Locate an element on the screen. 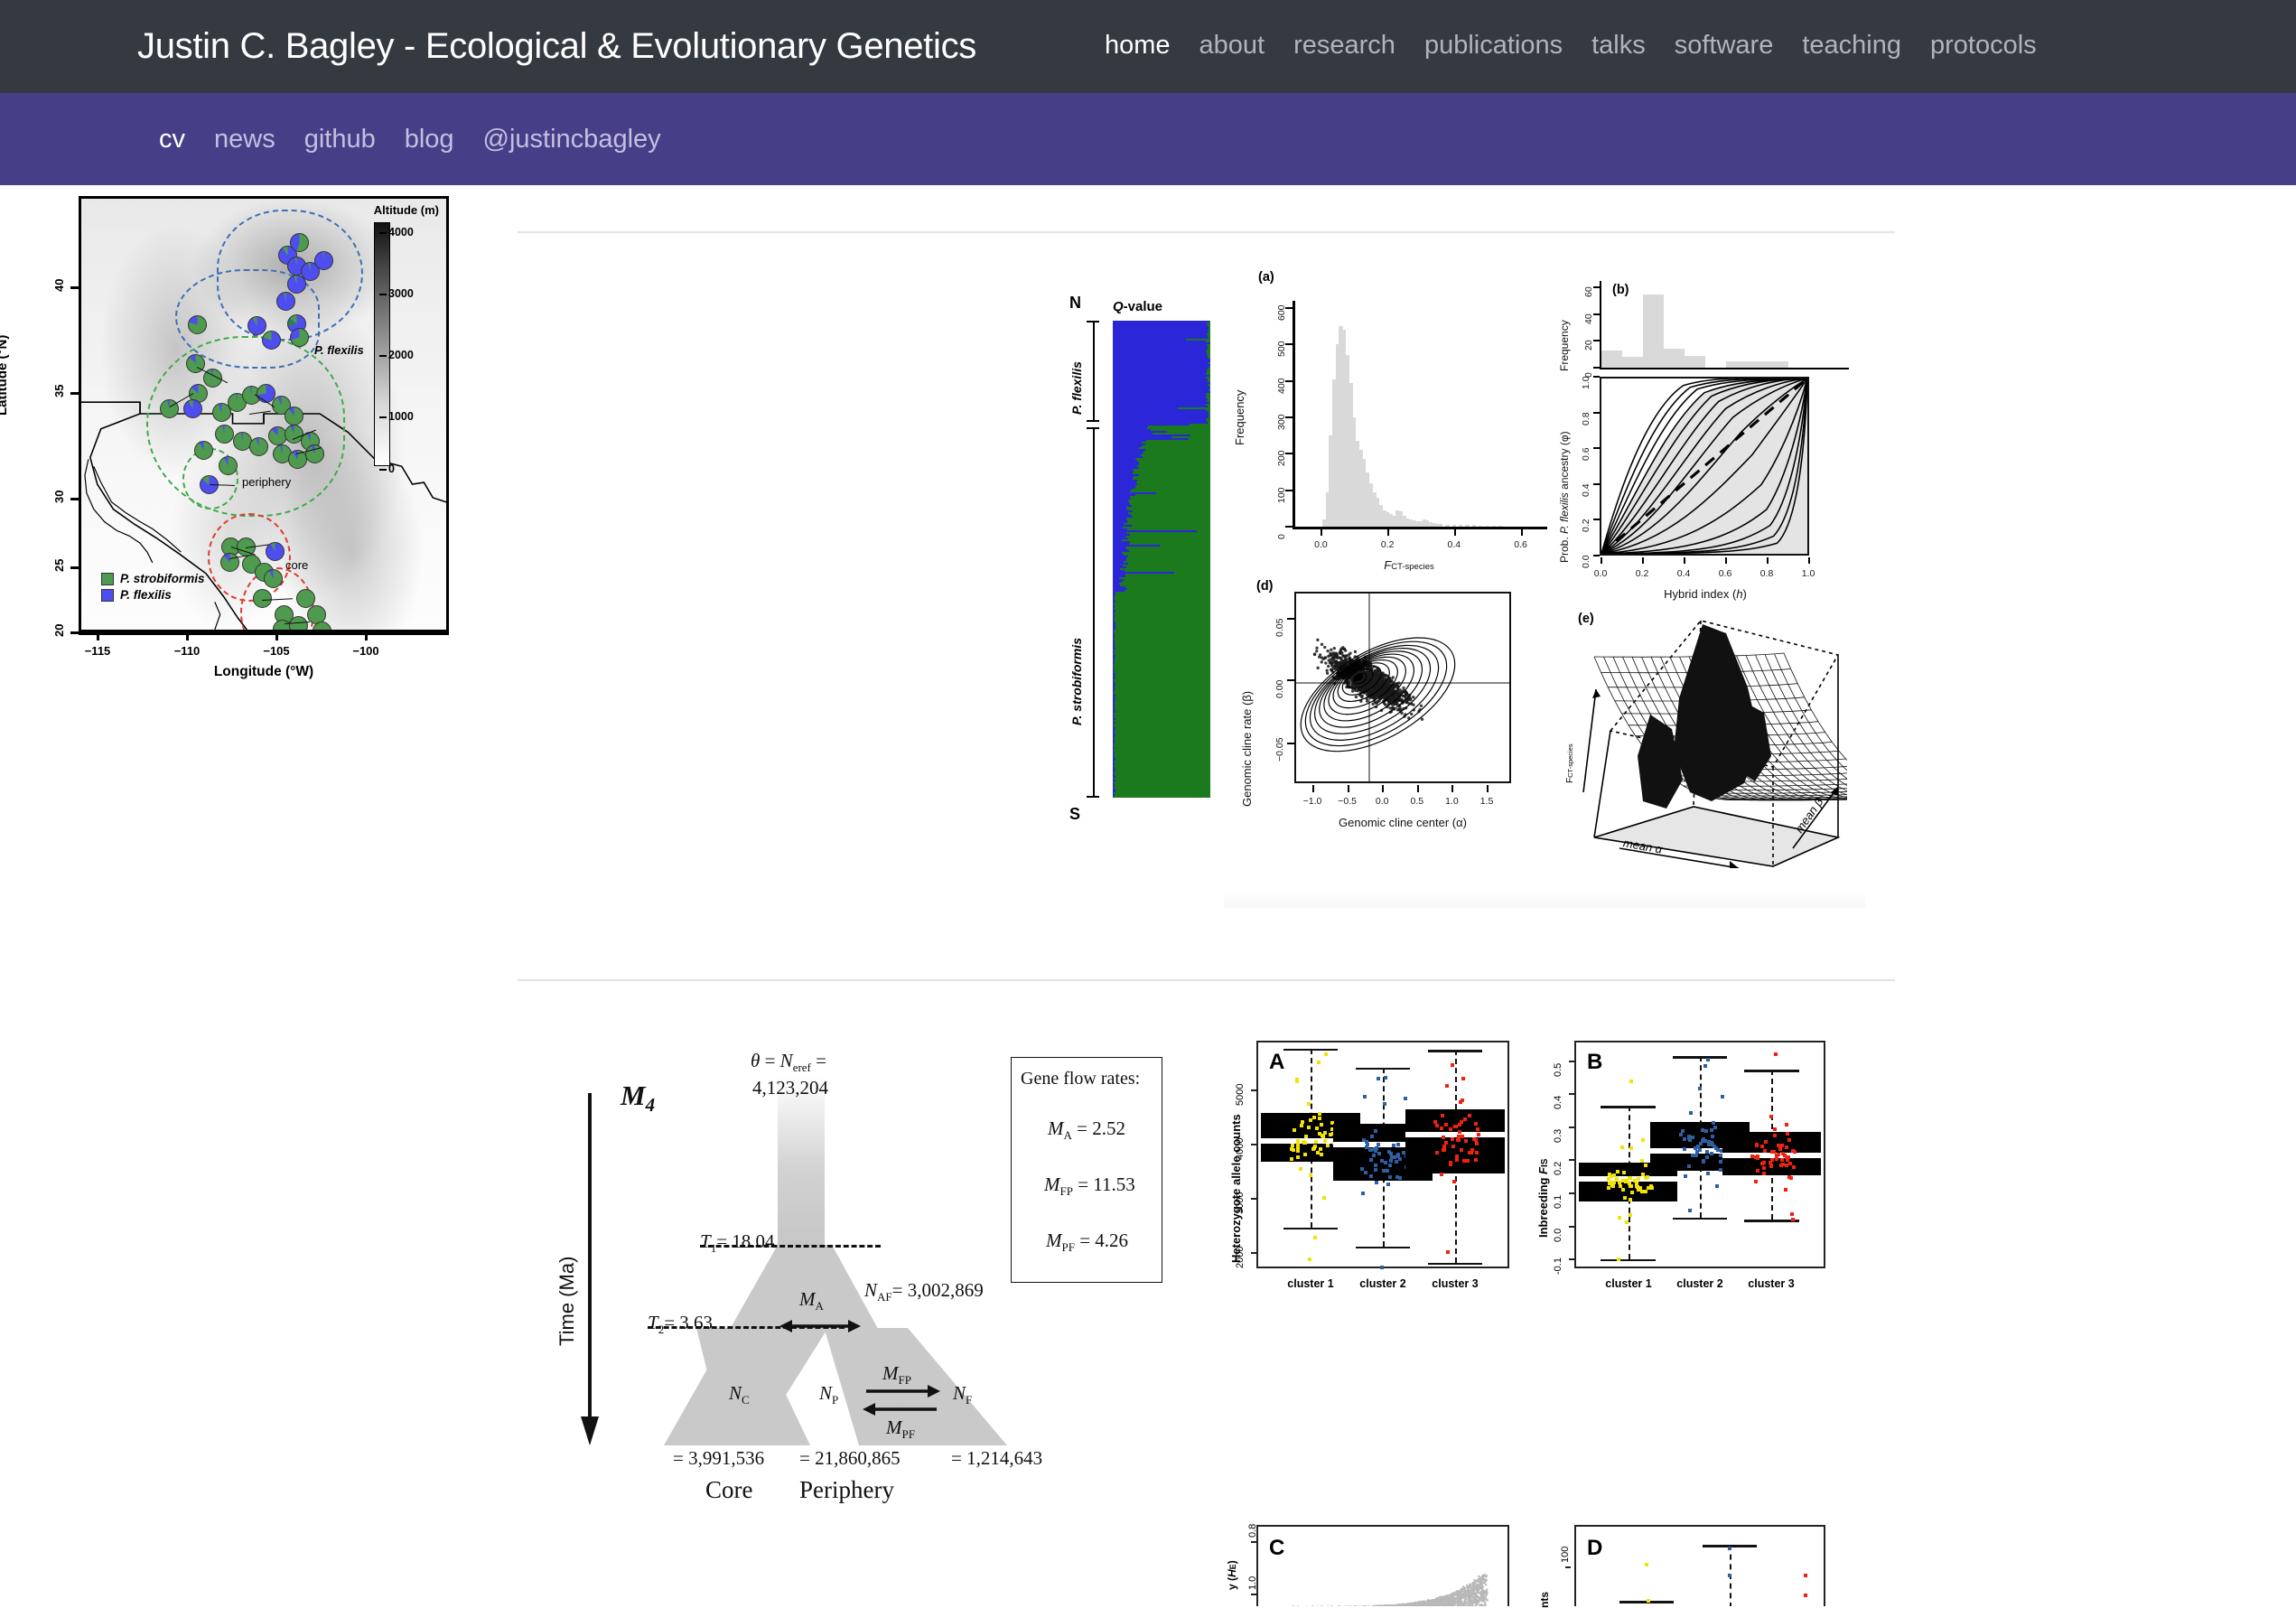 This screenshot has height=1608, width=2296. nav-link-home: home is located at coordinates (1137, 46).